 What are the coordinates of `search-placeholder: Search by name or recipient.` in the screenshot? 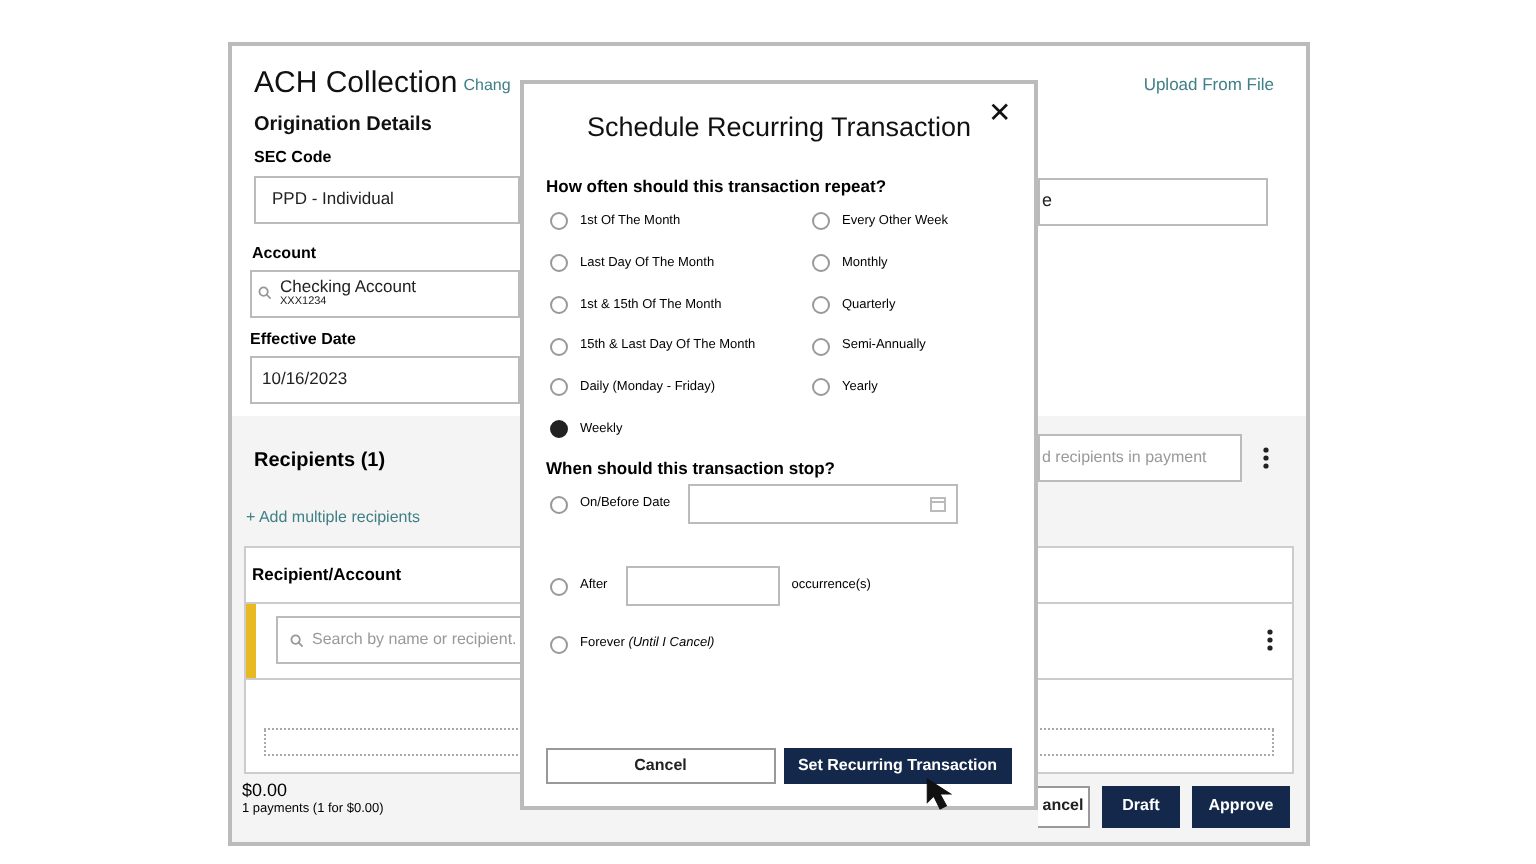 It's located at (414, 640).